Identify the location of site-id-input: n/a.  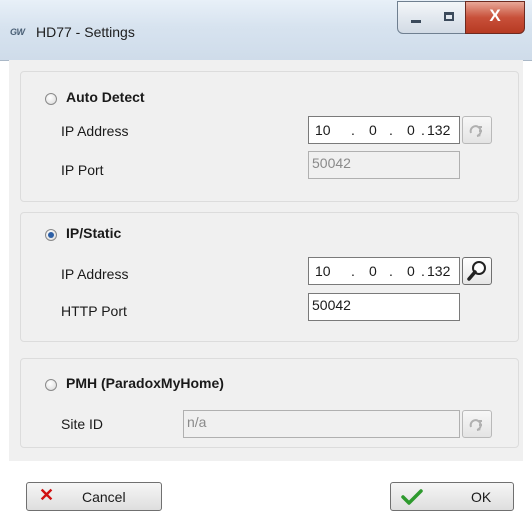
(321, 424).